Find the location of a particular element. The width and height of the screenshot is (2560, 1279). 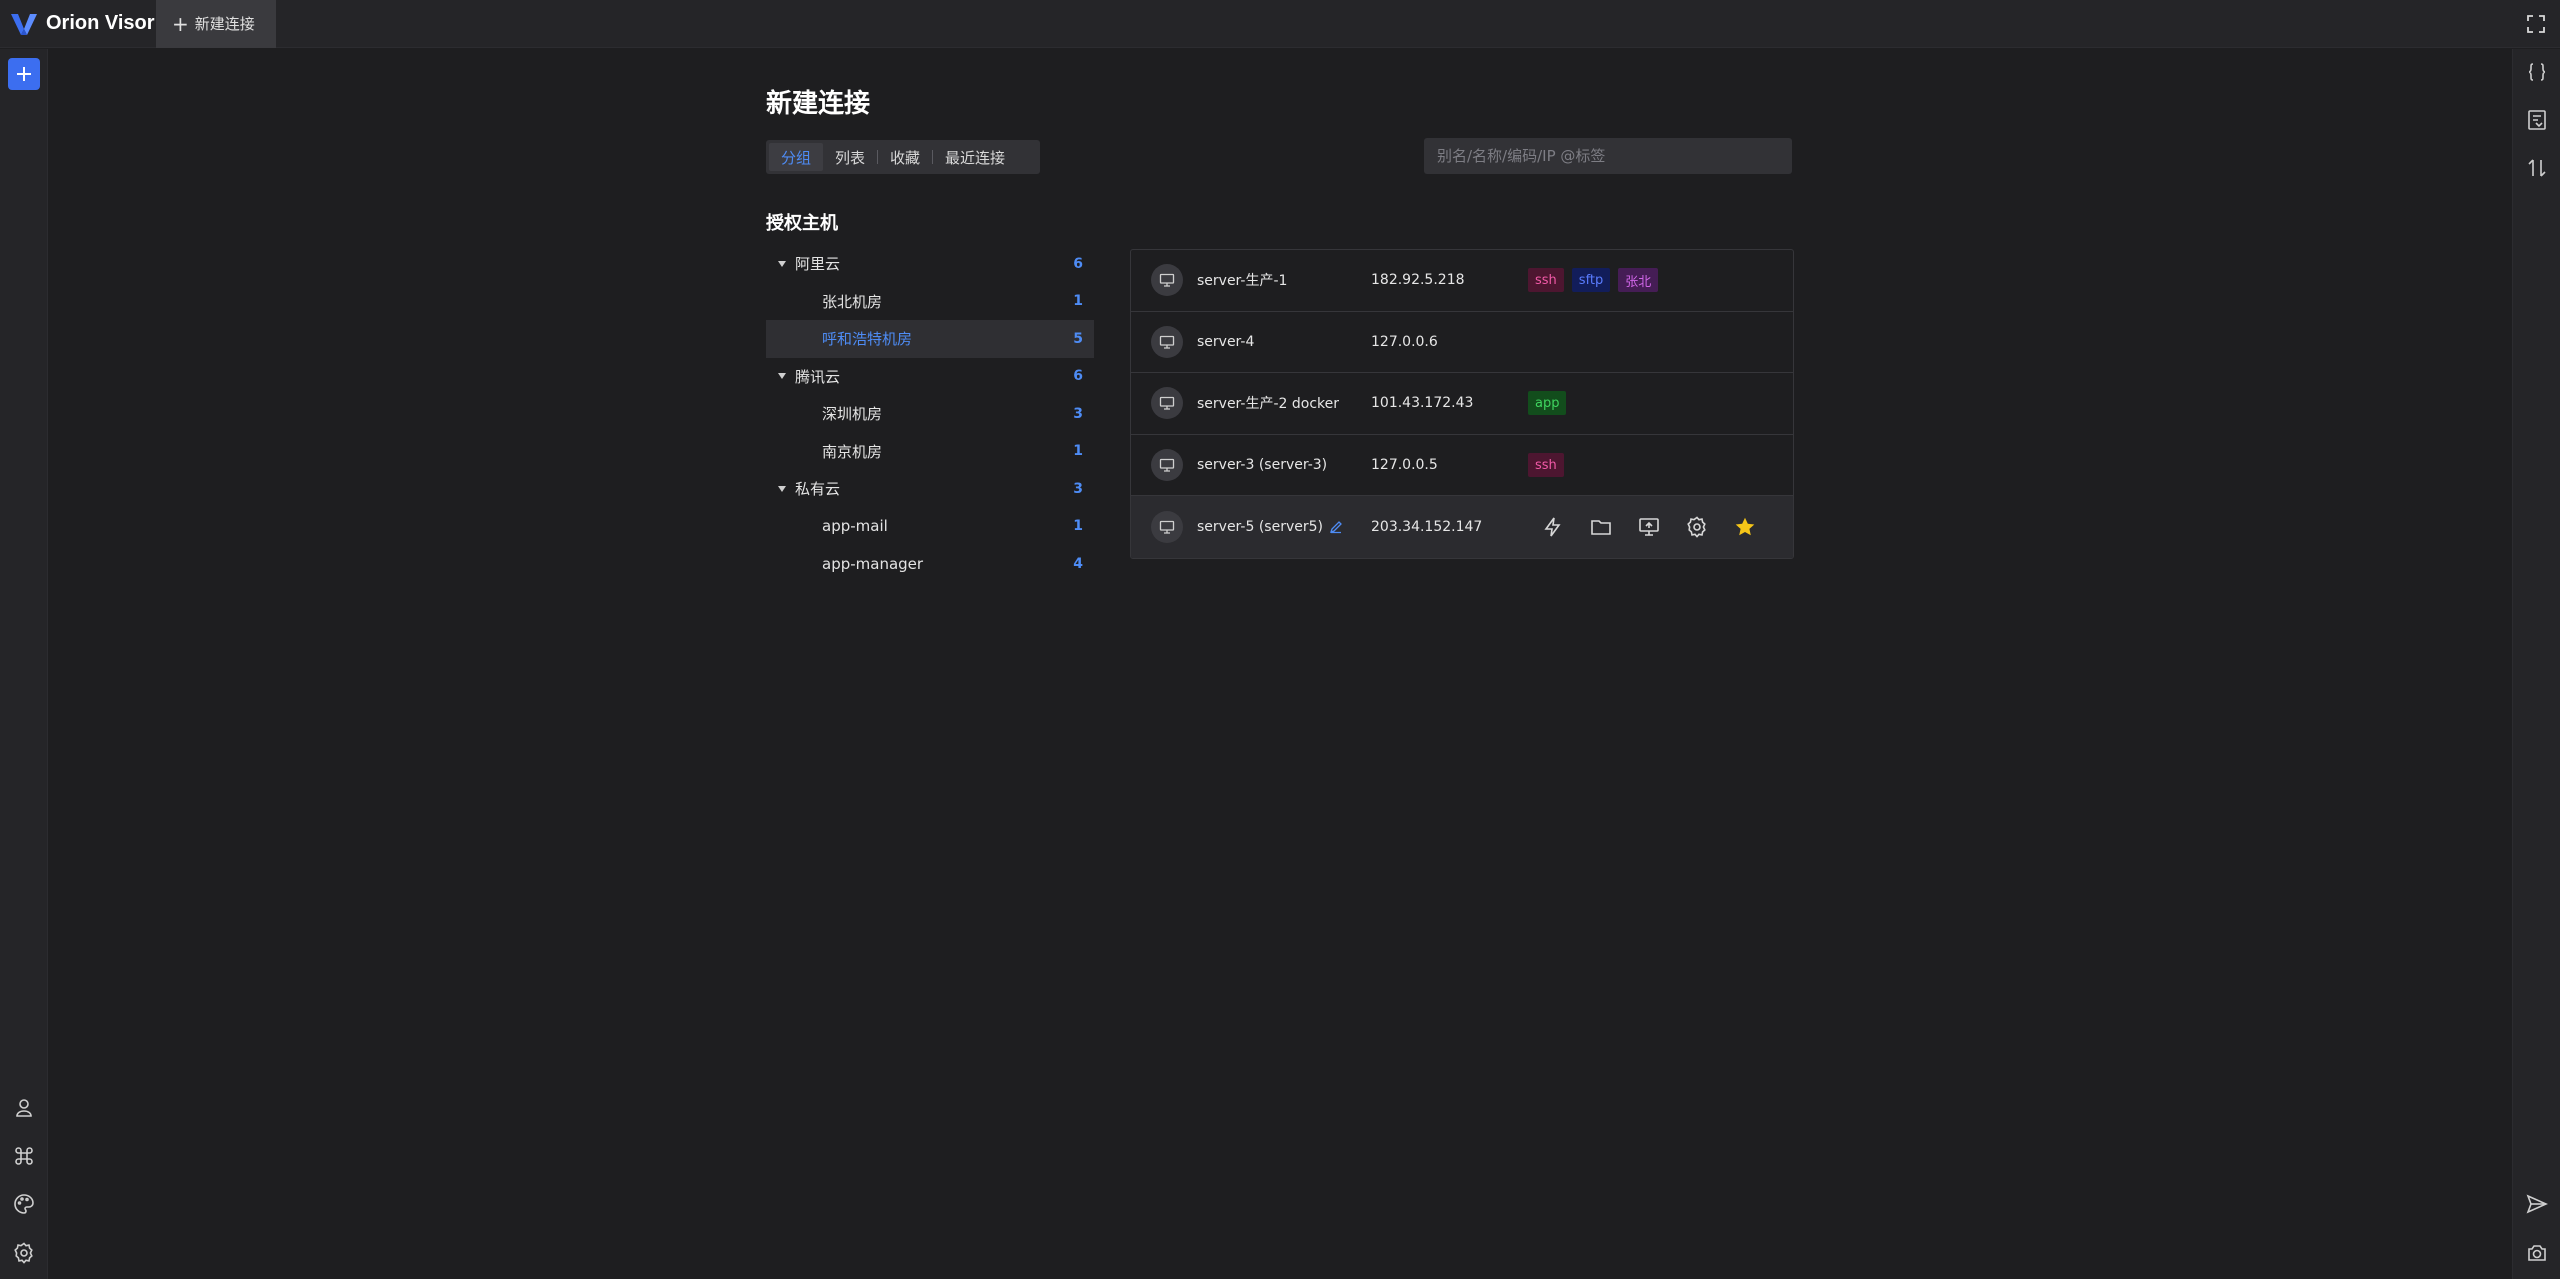

host-ip: 101.43.172.43 is located at coordinates (1422, 403).